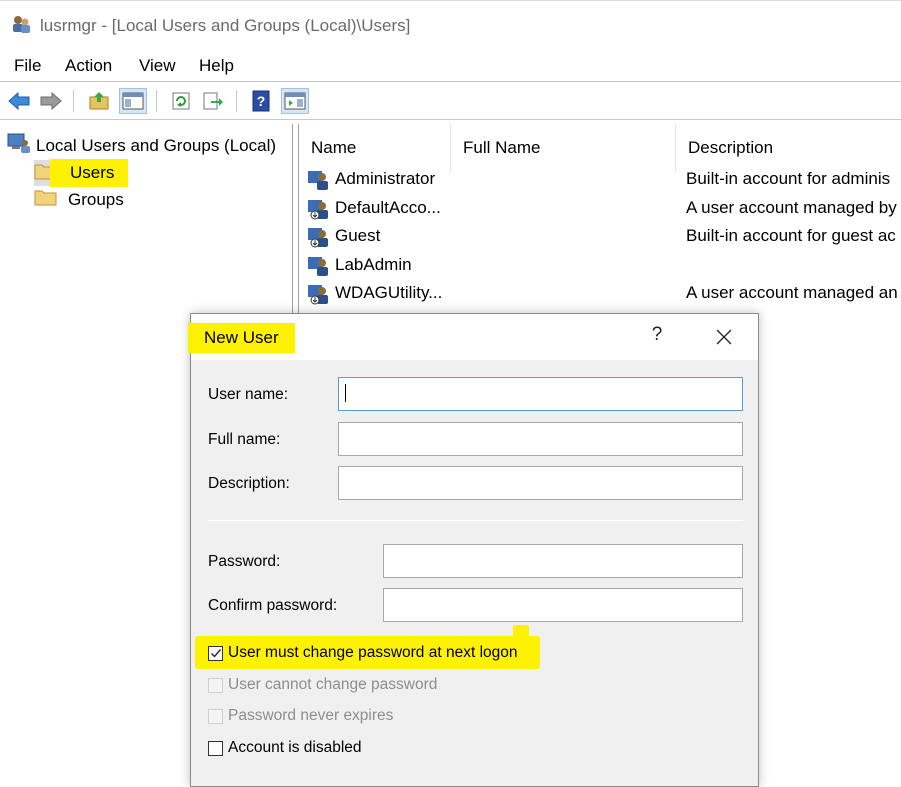  I want to click on close-button, so click(724, 337).